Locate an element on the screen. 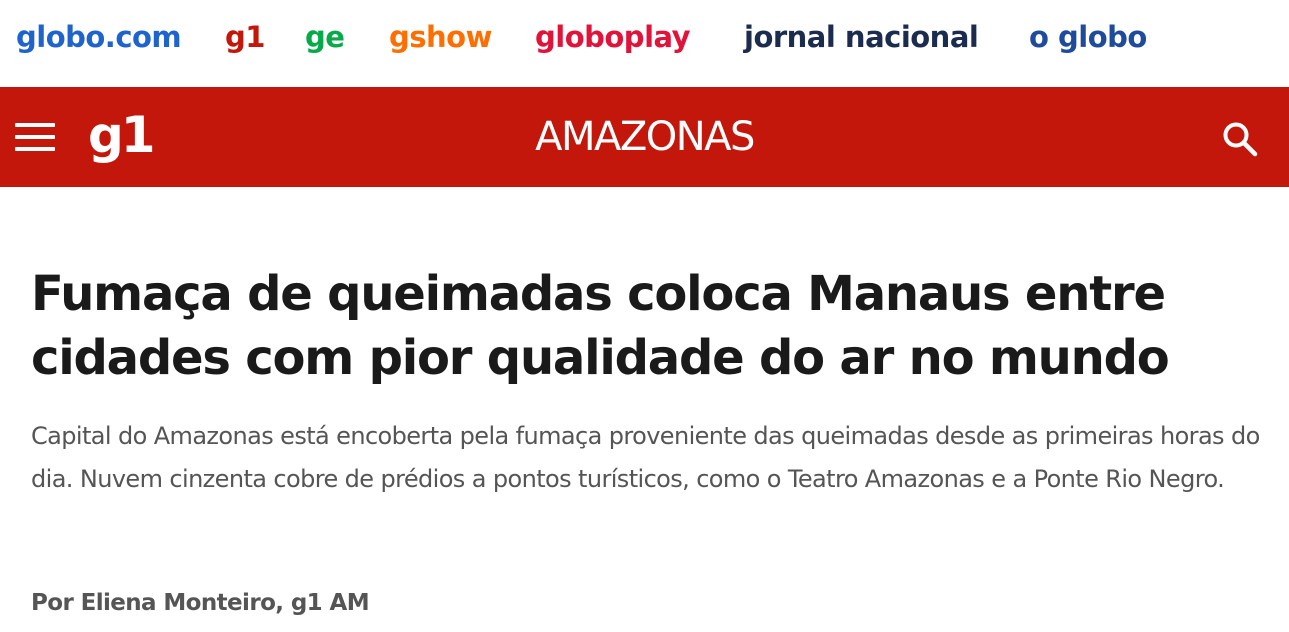  network-link-jornal-nacional: jornal nacional is located at coordinates (861, 37).